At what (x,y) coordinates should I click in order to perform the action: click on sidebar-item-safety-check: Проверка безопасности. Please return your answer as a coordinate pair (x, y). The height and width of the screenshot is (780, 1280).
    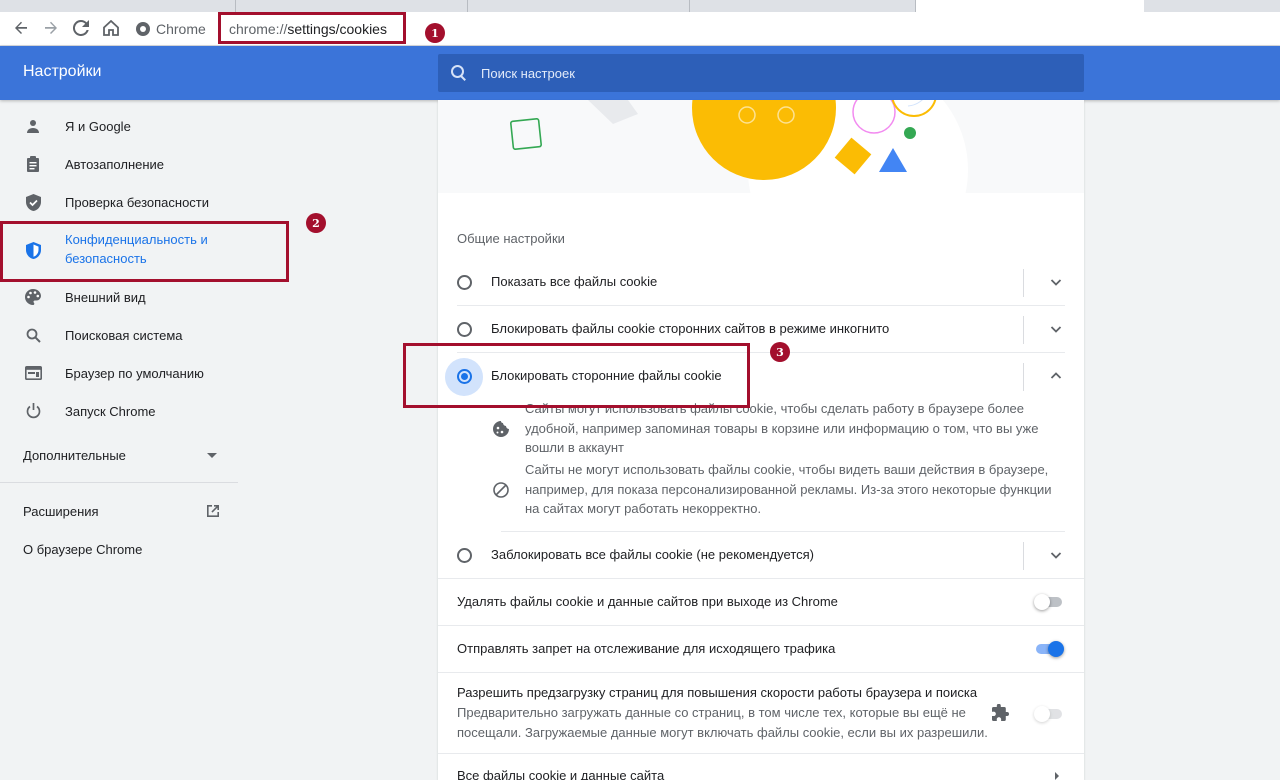
    Looking at the image, I should click on (120, 202).